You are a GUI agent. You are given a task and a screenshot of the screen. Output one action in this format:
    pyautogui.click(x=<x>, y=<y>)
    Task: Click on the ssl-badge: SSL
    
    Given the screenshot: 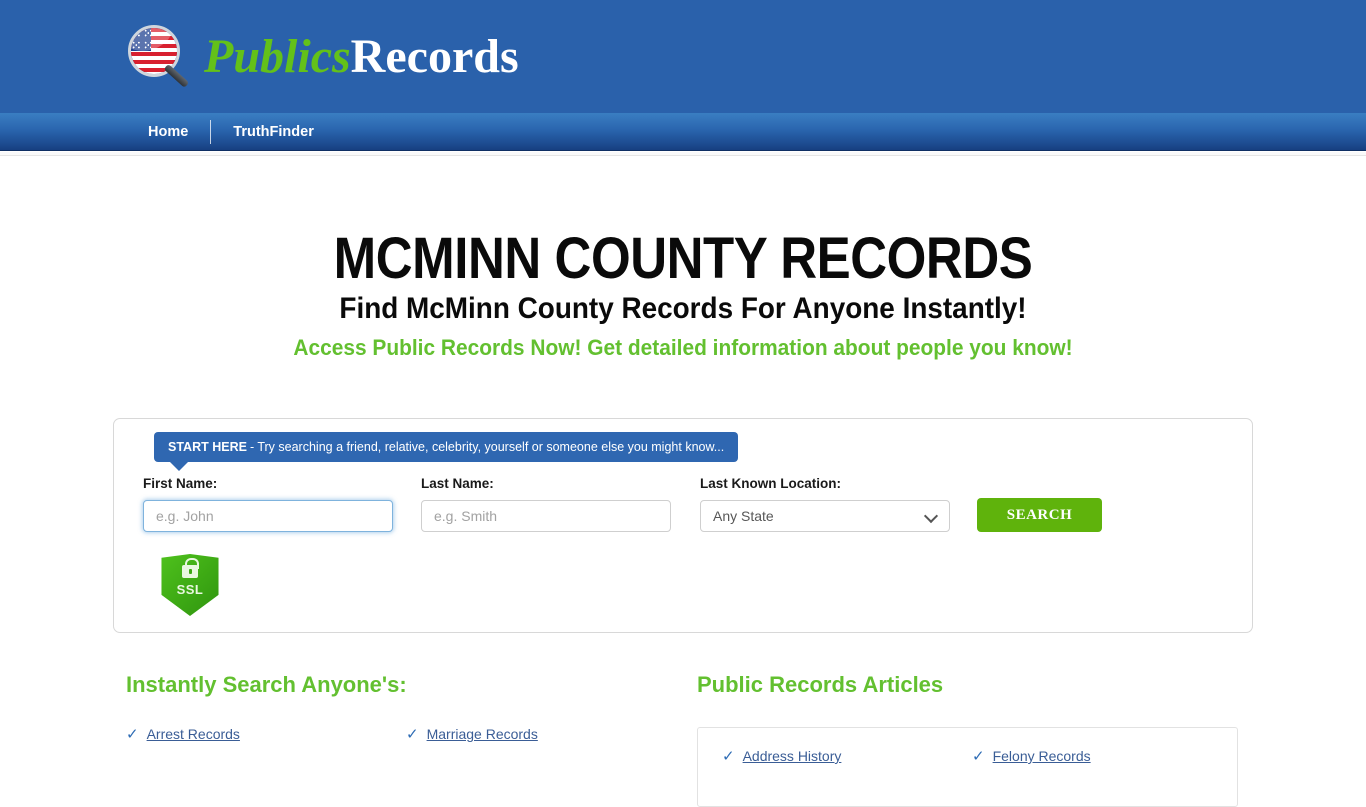 What is the action you would take?
    pyautogui.click(x=190, y=585)
    